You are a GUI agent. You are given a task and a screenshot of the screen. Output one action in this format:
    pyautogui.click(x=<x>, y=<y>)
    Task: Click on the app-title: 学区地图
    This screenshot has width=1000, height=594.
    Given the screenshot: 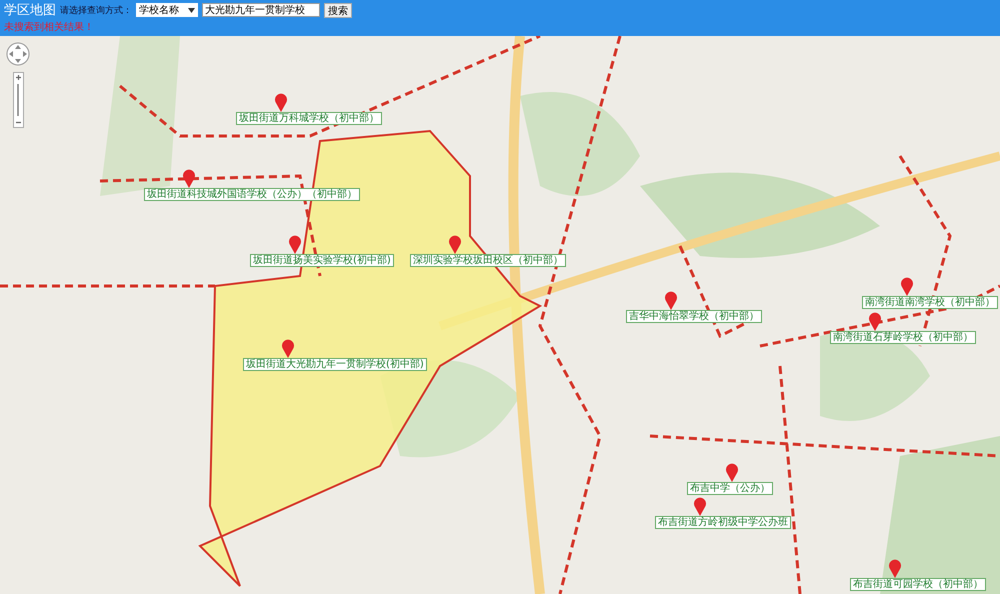 What is the action you would take?
    pyautogui.click(x=30, y=10)
    